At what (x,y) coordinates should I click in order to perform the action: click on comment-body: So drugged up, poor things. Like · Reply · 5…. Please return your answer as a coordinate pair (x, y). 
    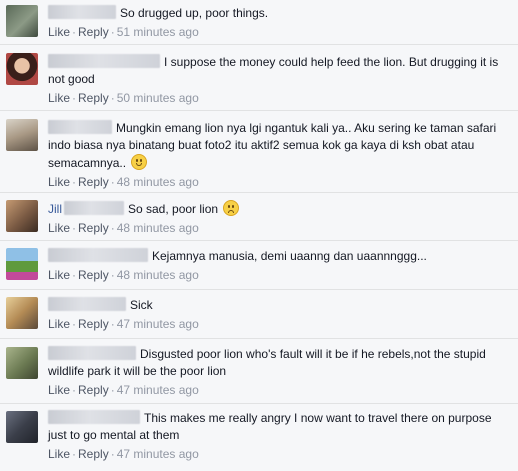
    Looking at the image, I should click on (276, 22).